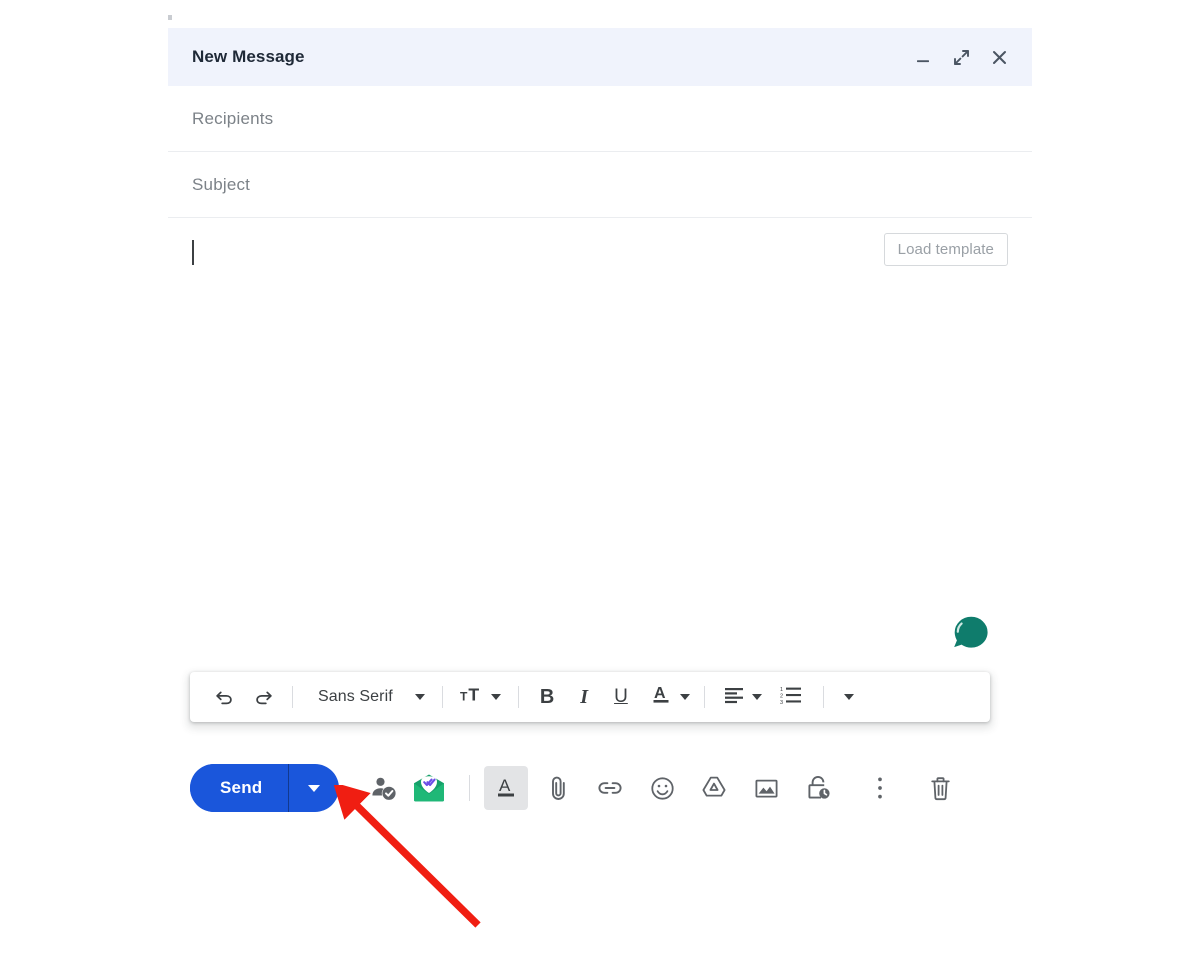  I want to click on close-icon, so click(999, 57).